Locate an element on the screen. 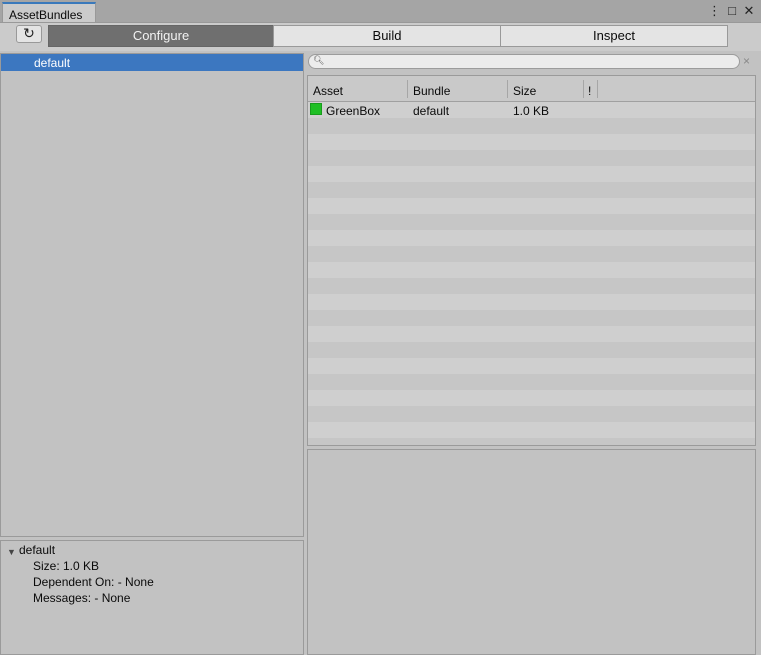  search-icon: 🔍︎ is located at coordinates (319, 60).